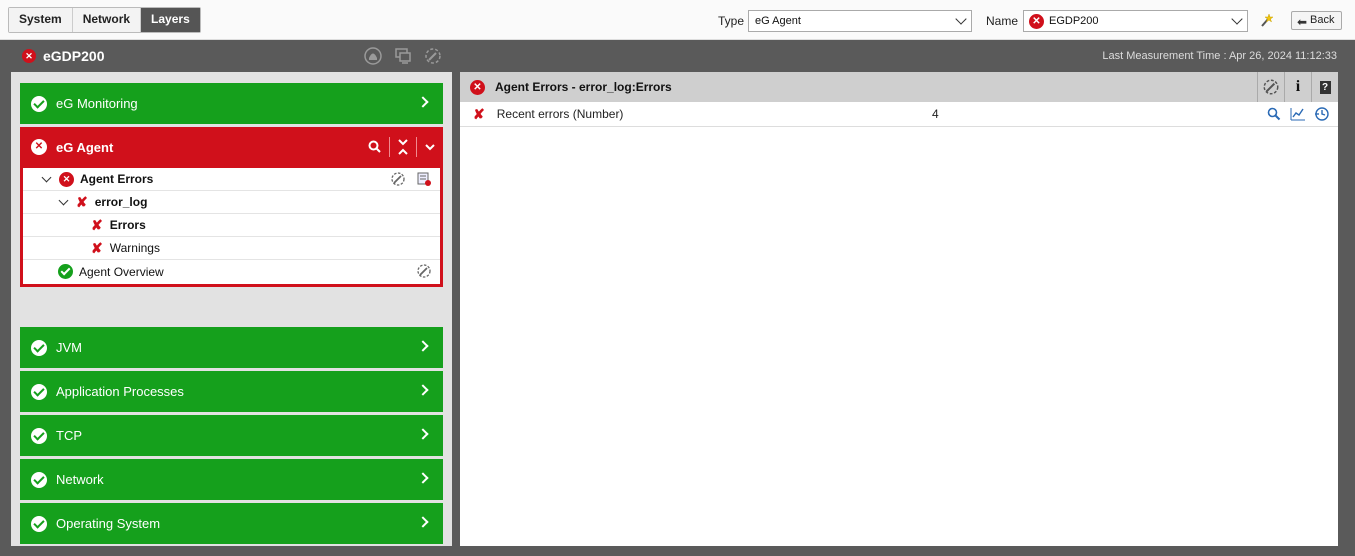 The width and height of the screenshot is (1355, 556). What do you see at coordinates (1302, 22) in the screenshot?
I see `back-arrow-icon: ⬅` at bounding box center [1302, 22].